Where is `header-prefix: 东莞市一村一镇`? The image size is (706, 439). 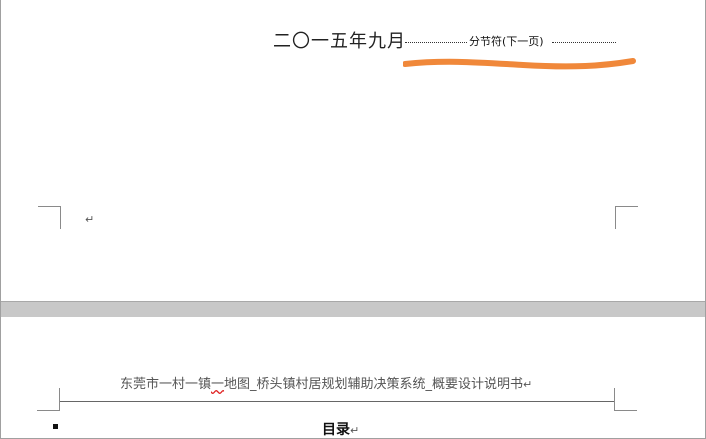 header-prefix: 东莞市一村一镇 is located at coordinates (166, 384).